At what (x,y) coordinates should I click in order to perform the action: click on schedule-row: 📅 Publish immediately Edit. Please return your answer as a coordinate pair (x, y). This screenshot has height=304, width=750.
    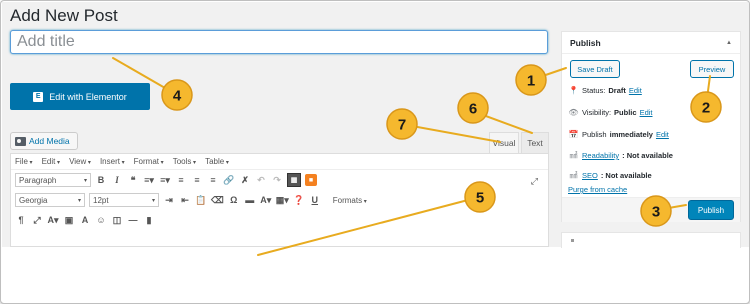
    Looking at the image, I should click on (618, 134).